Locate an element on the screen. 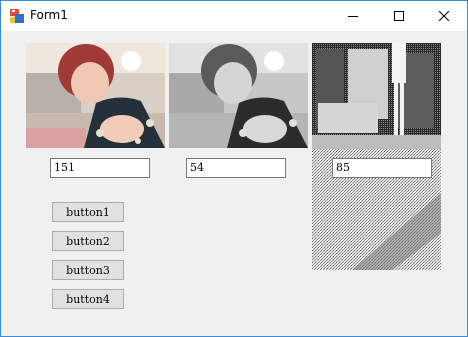  maximize-button is located at coordinates (399, 16).